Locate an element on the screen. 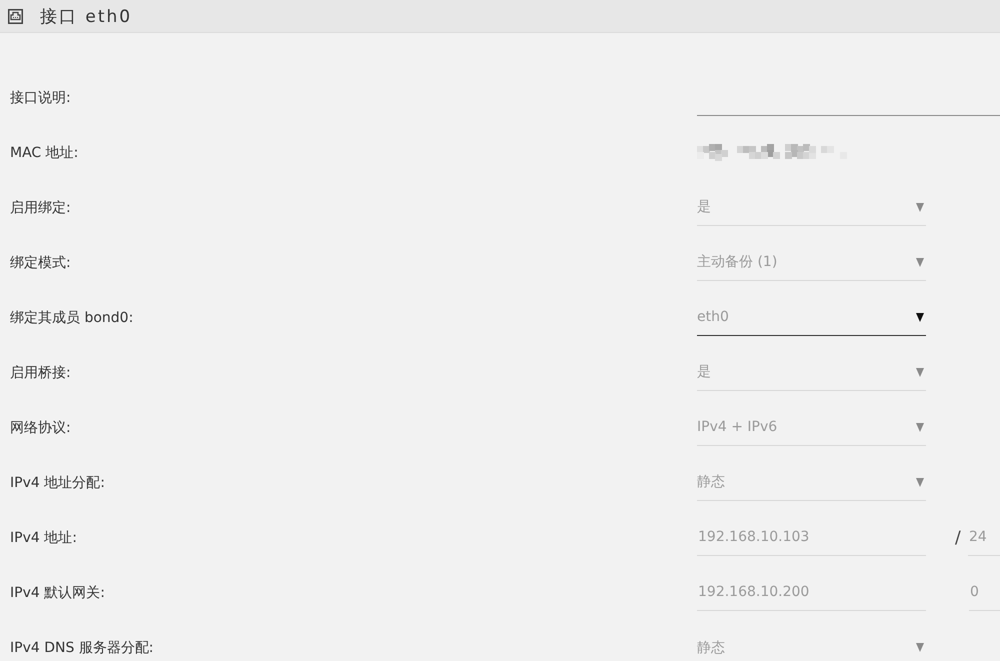 Image resolution: width=1000 pixels, height=661 pixels. field-label: IPv4 地址: is located at coordinates (43, 538).